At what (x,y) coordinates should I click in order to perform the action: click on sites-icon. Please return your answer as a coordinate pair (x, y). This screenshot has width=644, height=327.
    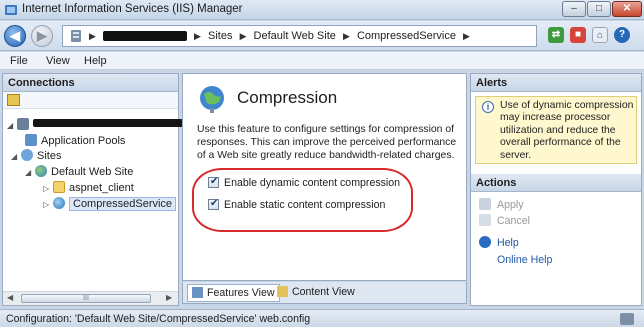
    Looking at the image, I should click on (27, 155).